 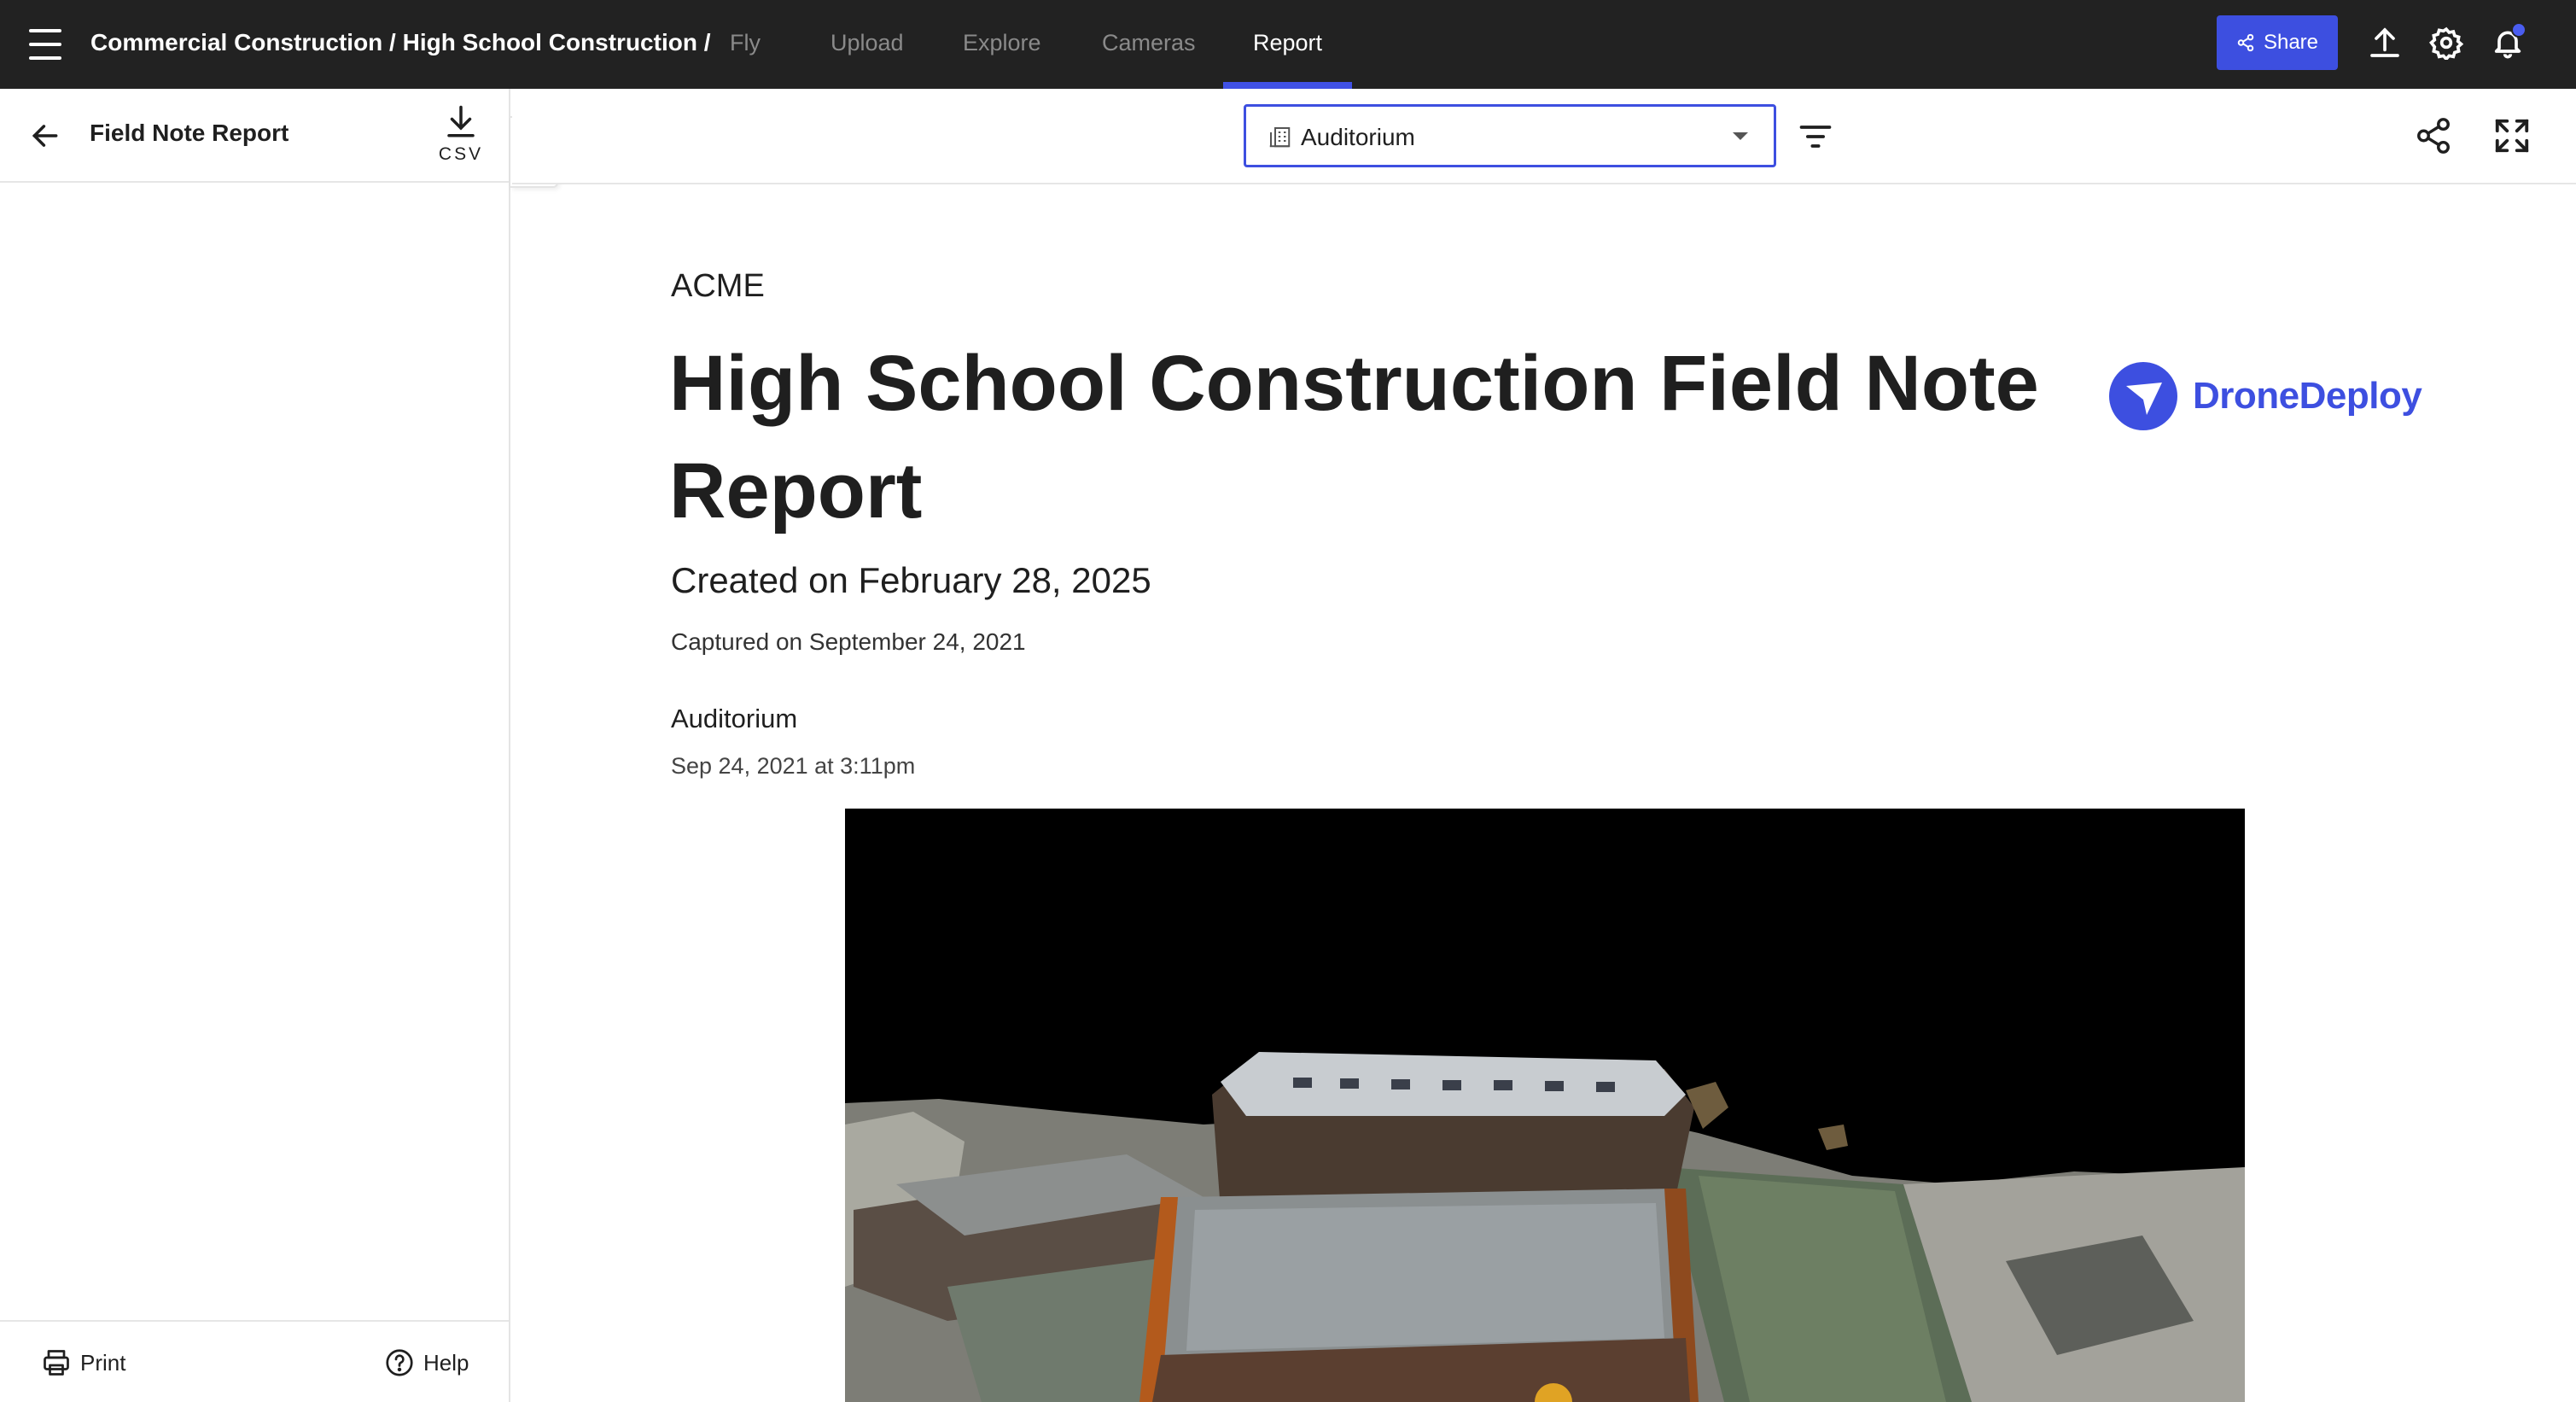 I want to click on panel-header: Field Note Report CSV, so click(x=254, y=136).